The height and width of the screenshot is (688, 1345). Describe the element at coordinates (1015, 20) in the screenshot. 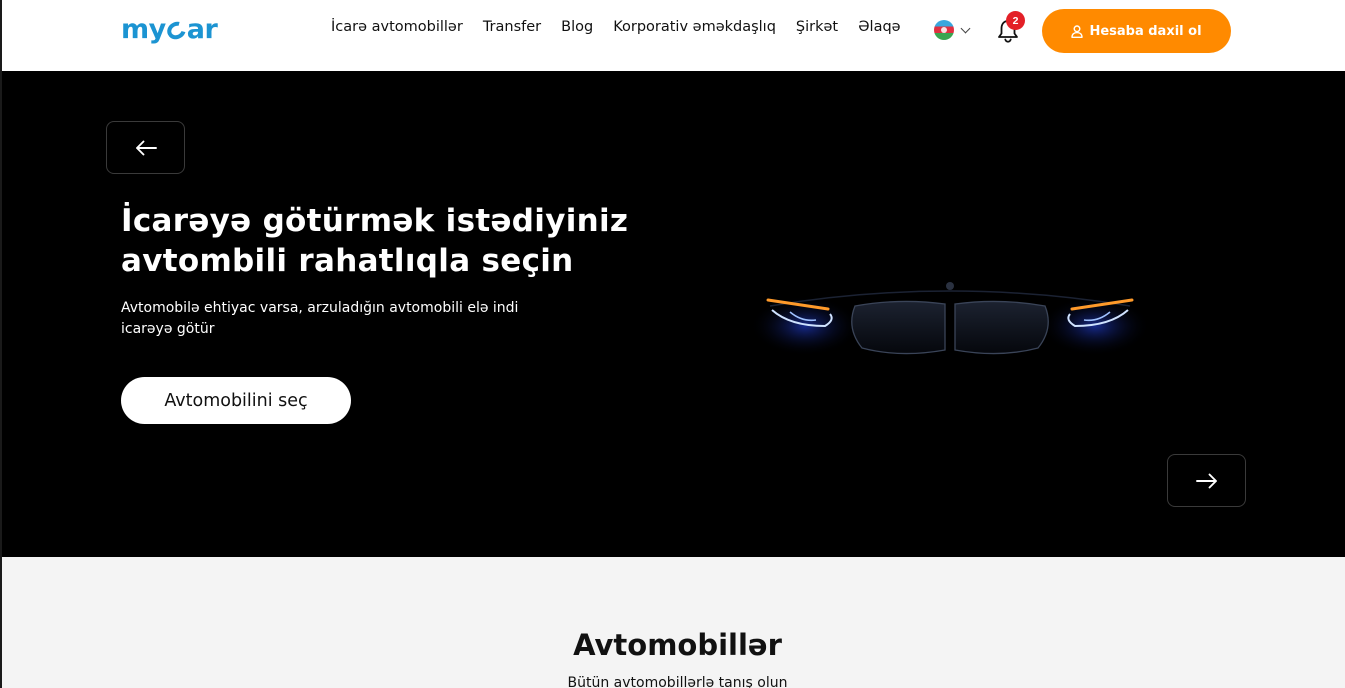

I see `notification-count-badge: 2` at that location.